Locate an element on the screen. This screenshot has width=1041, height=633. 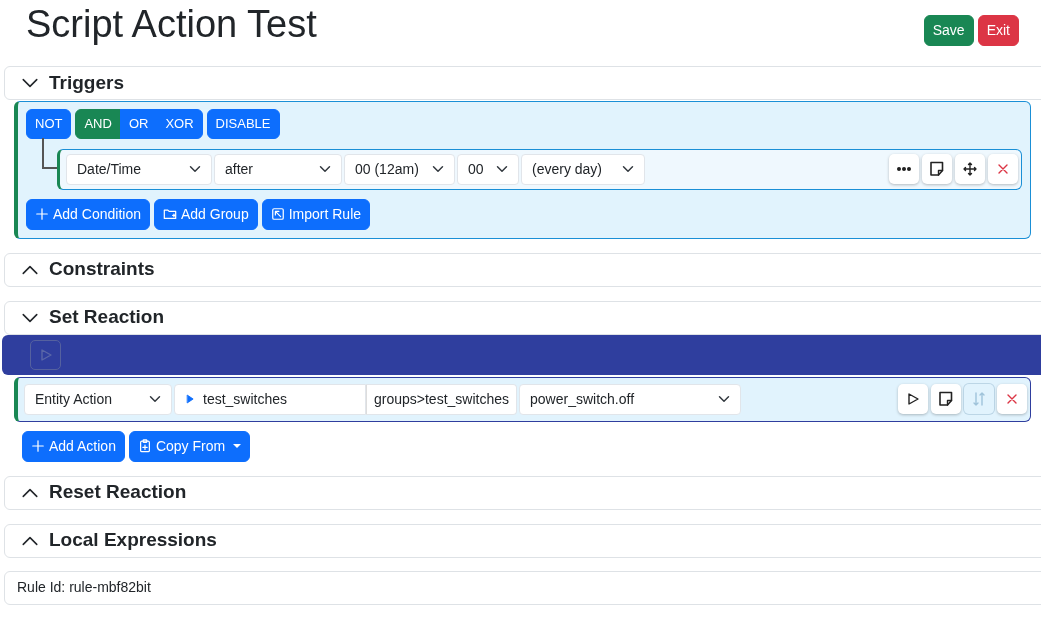
dropdown-select: Entity Action is located at coordinates (98, 399).